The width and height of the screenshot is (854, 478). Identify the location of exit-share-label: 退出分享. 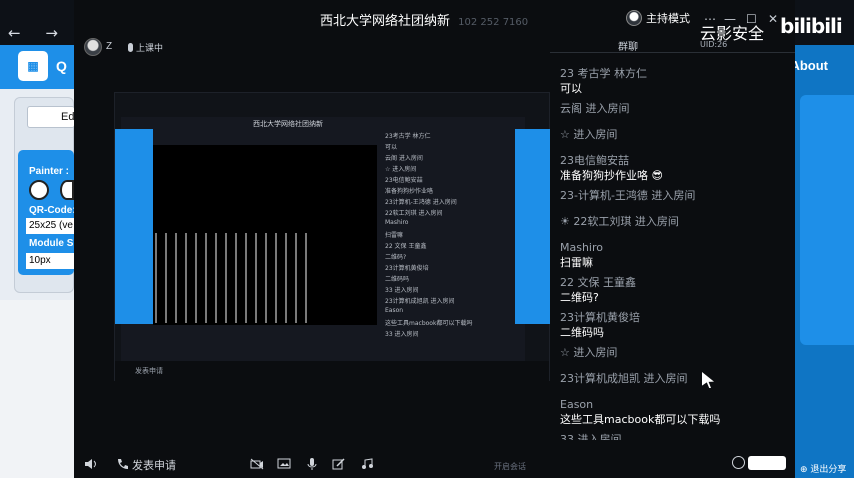
(828, 470).